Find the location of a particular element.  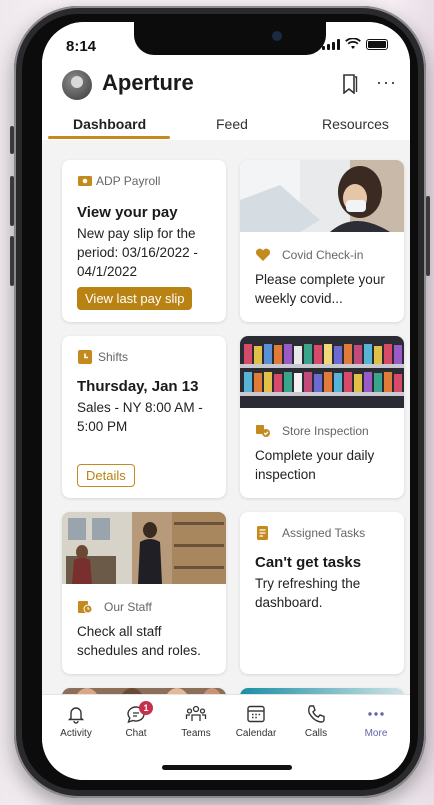

clock-icon is located at coordinates (85, 357).